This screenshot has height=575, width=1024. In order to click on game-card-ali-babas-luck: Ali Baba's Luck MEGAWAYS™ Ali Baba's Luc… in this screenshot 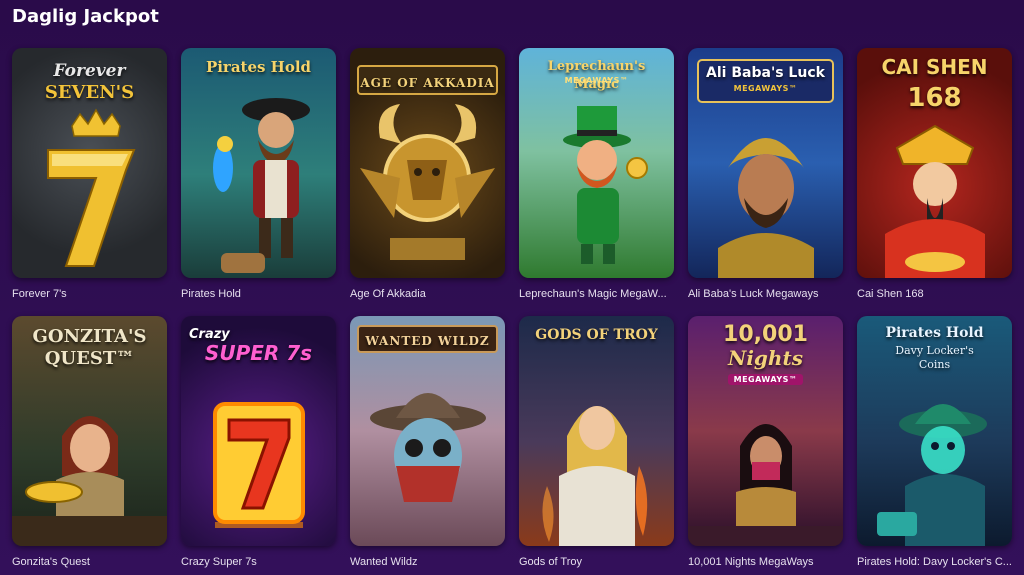, I will do `click(765, 179)`.